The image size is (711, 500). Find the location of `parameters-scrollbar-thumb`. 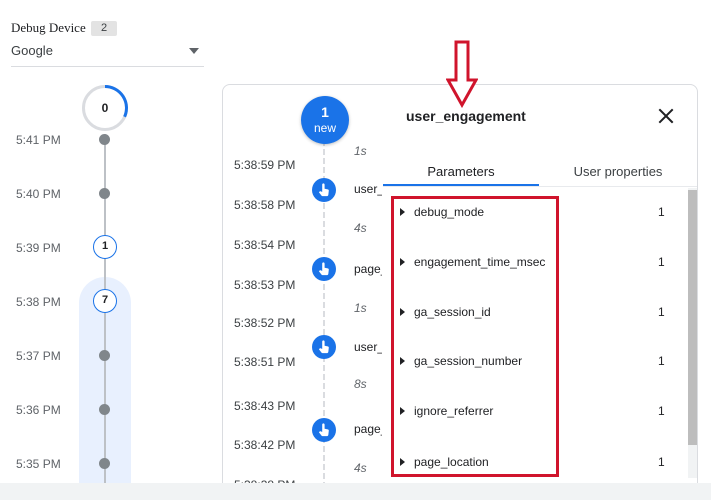

parameters-scrollbar-thumb is located at coordinates (692, 317).